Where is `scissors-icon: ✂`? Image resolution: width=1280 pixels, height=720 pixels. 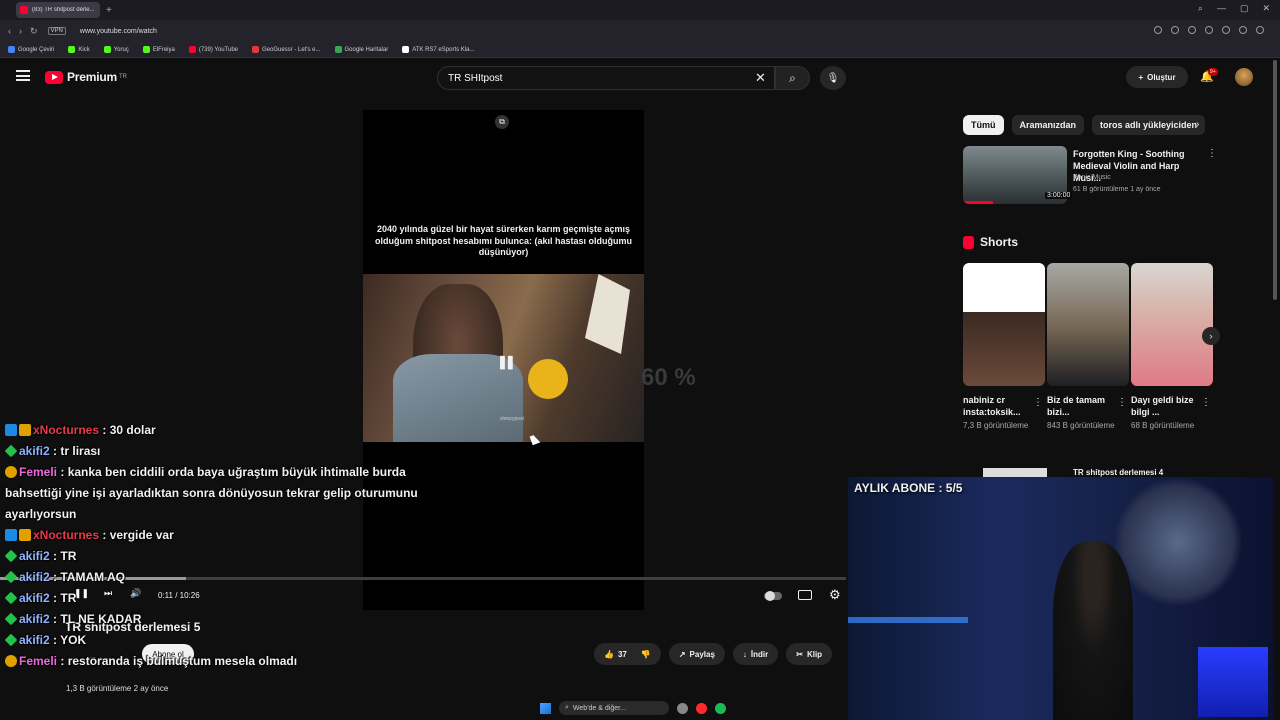
scissors-icon: ✂ is located at coordinates (799, 654).